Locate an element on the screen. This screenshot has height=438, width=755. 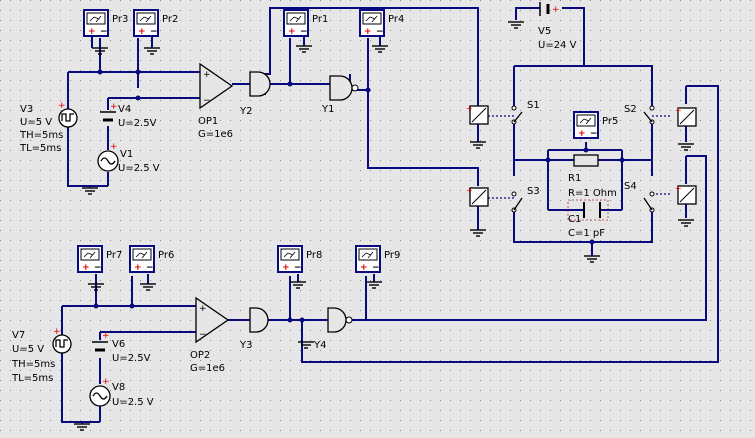
v3-name: V3 is located at coordinates (26, 109).